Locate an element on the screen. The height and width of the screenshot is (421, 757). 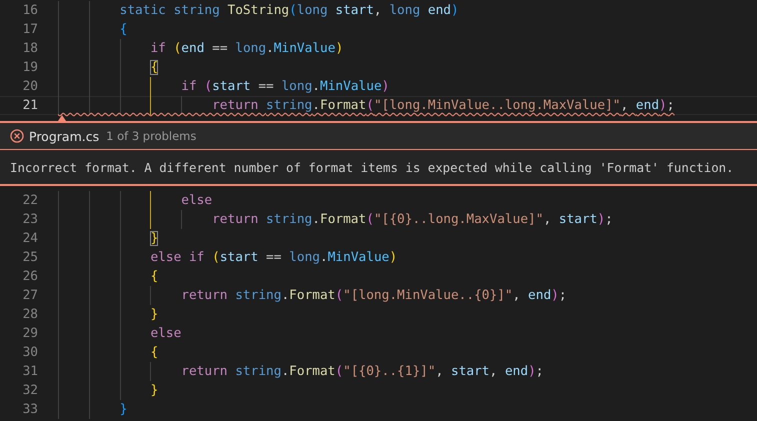
error-icon is located at coordinates (17, 136).